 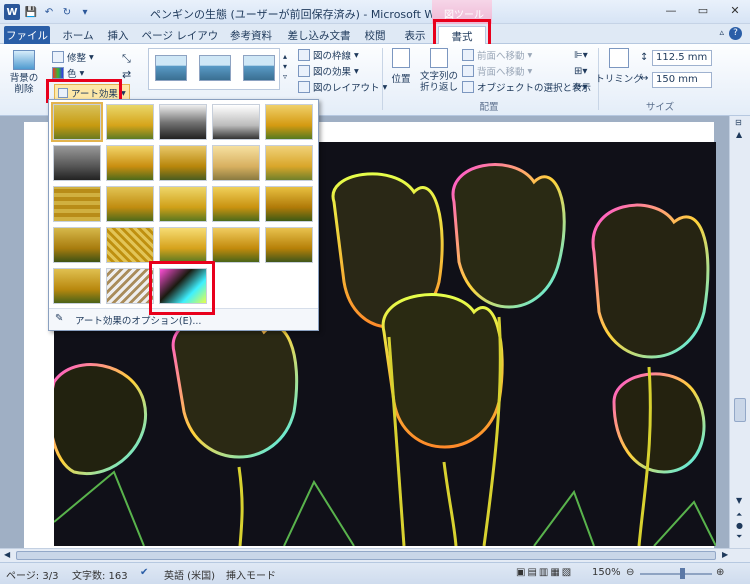 What do you see at coordinates (59, 318) in the screenshot?
I see `art-effects-options-icon: ✎` at bounding box center [59, 318].